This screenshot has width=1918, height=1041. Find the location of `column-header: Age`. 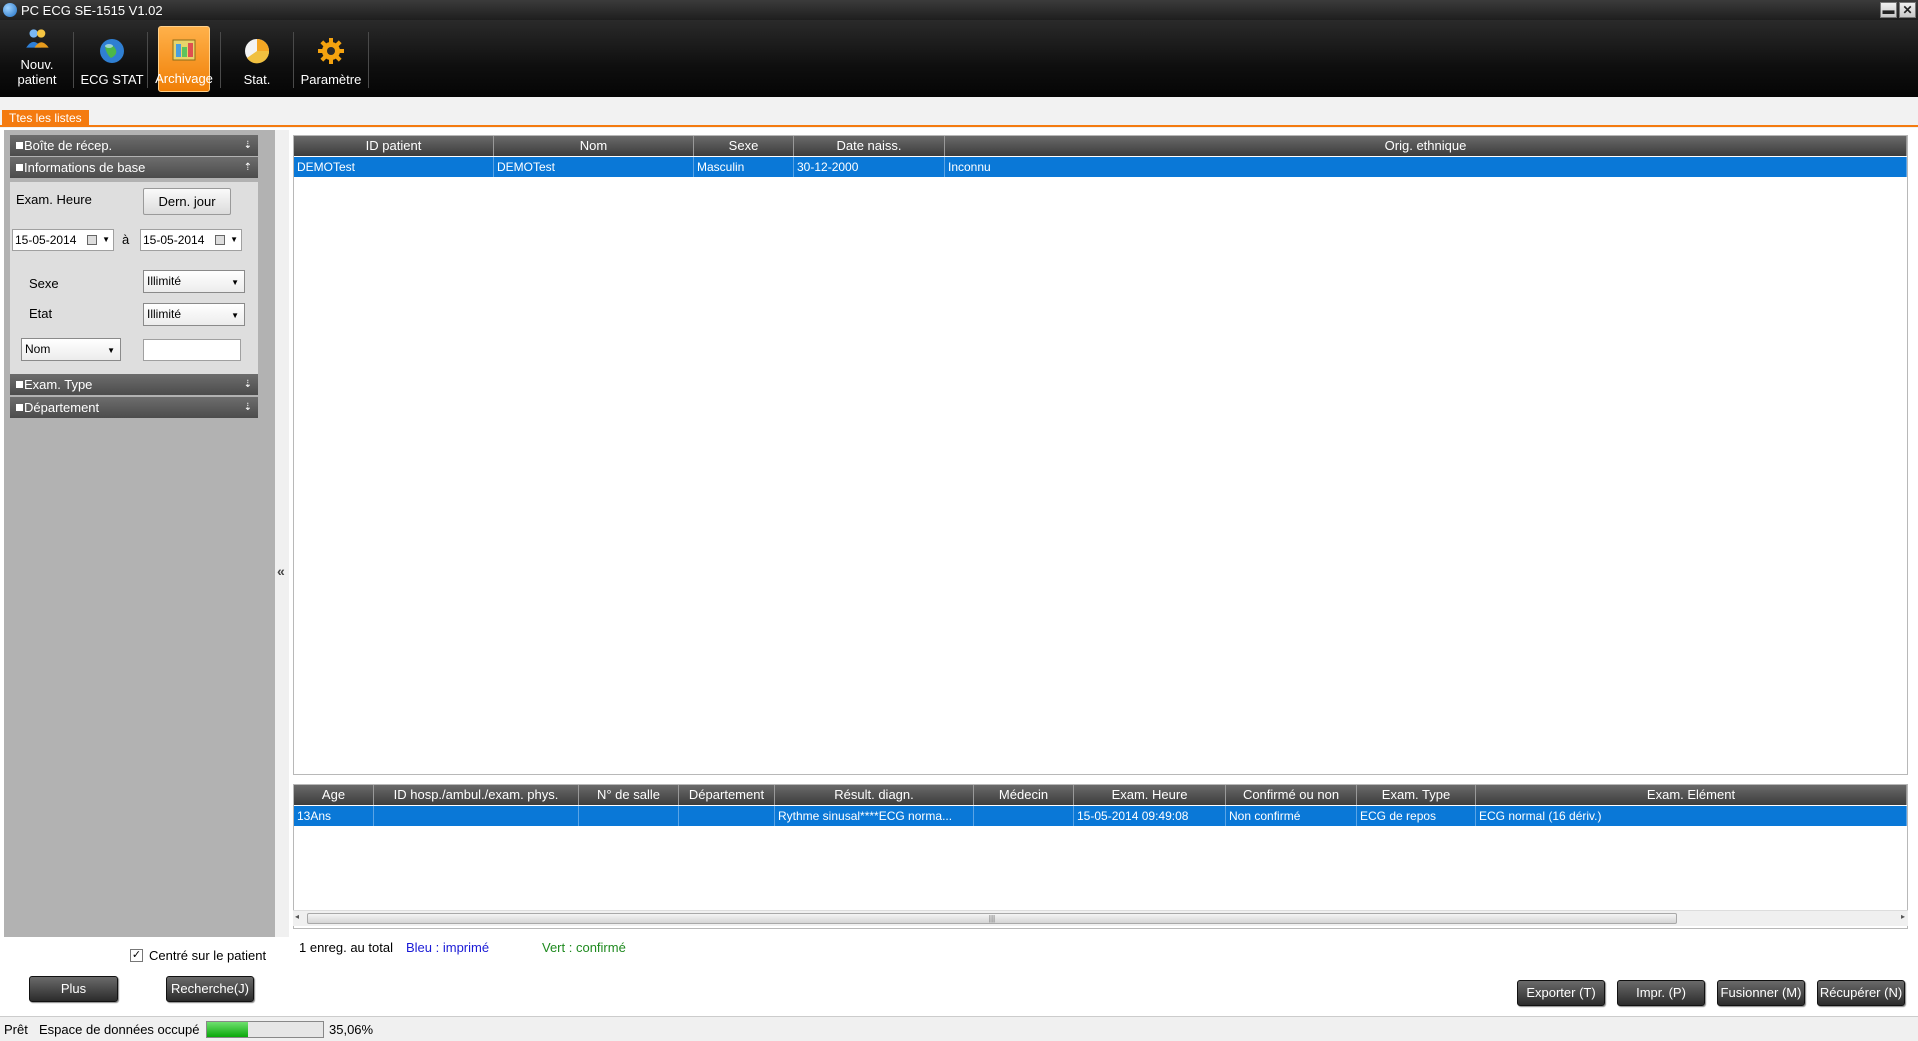

column-header: Age is located at coordinates (334, 795).